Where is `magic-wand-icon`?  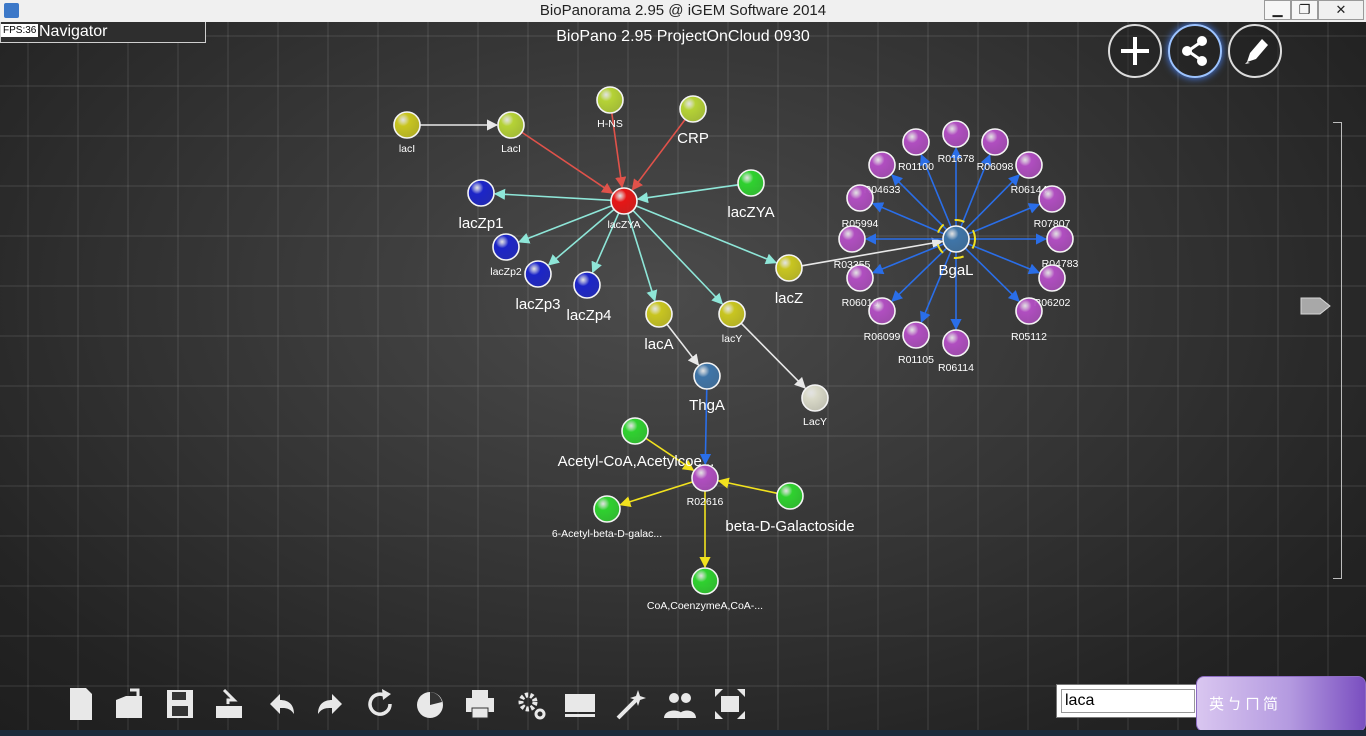 magic-wand-icon is located at coordinates (631, 705).